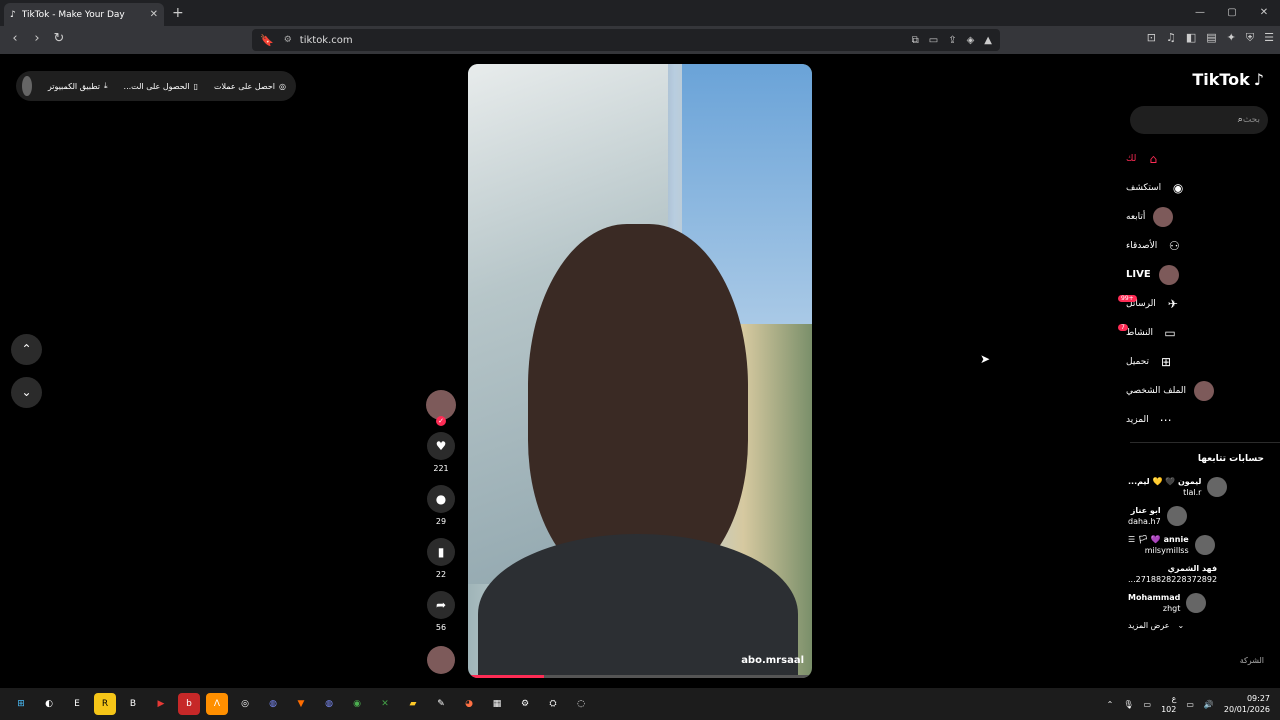 The image size is (1280, 720). What do you see at coordinates (1250, 38) in the screenshot?
I see `vpn-icon: ⛨` at bounding box center [1250, 38].